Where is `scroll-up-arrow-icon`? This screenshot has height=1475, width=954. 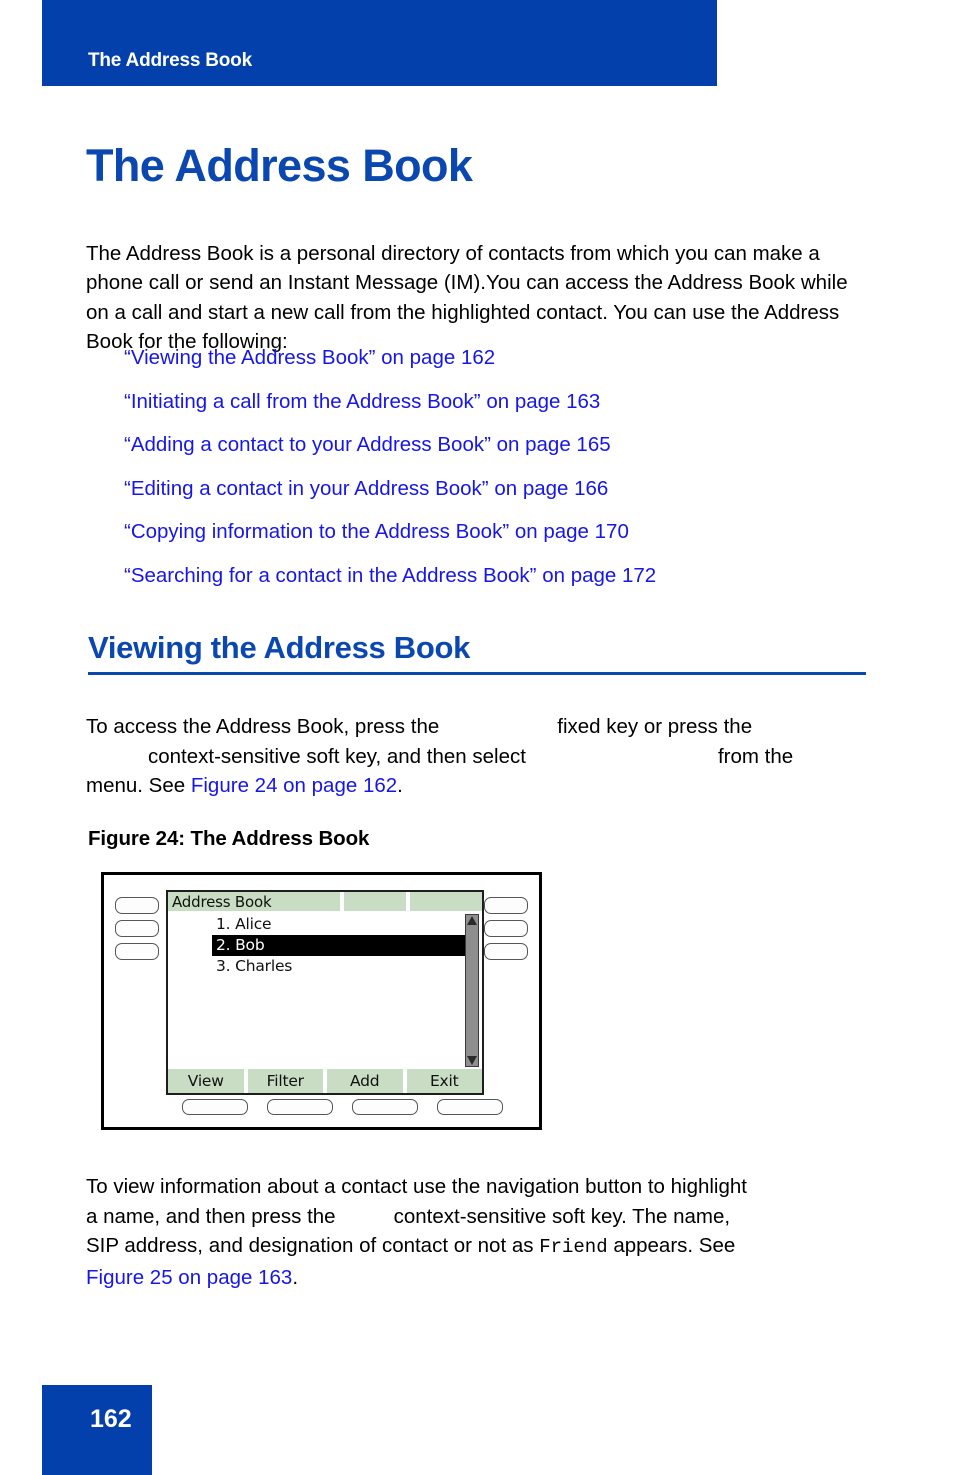
scroll-up-arrow-icon is located at coordinates (472, 920).